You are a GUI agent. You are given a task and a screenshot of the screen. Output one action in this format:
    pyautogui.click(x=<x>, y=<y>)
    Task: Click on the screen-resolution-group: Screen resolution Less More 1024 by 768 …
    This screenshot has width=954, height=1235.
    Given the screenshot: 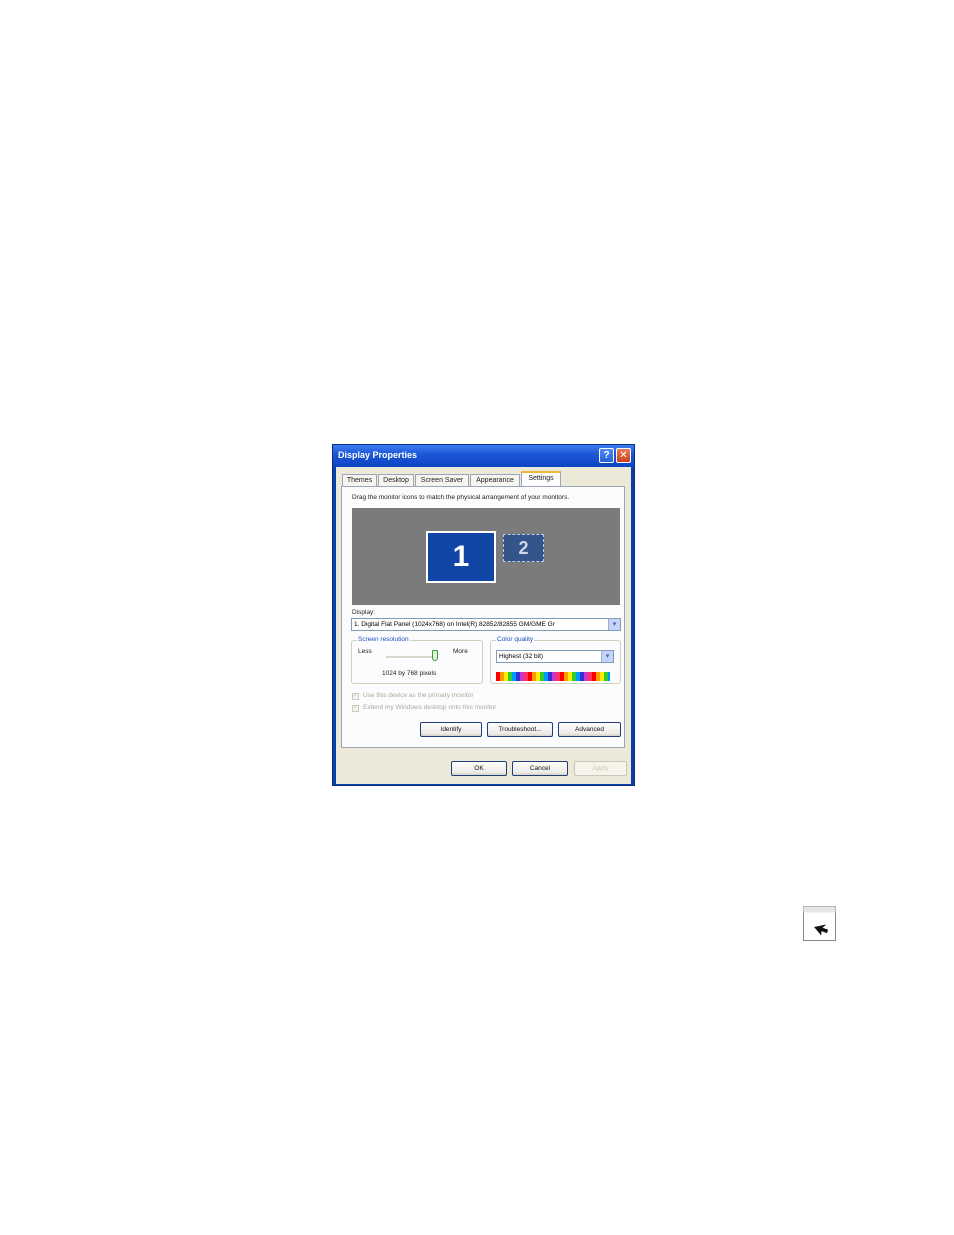 What is the action you would take?
    pyautogui.click(x=417, y=660)
    